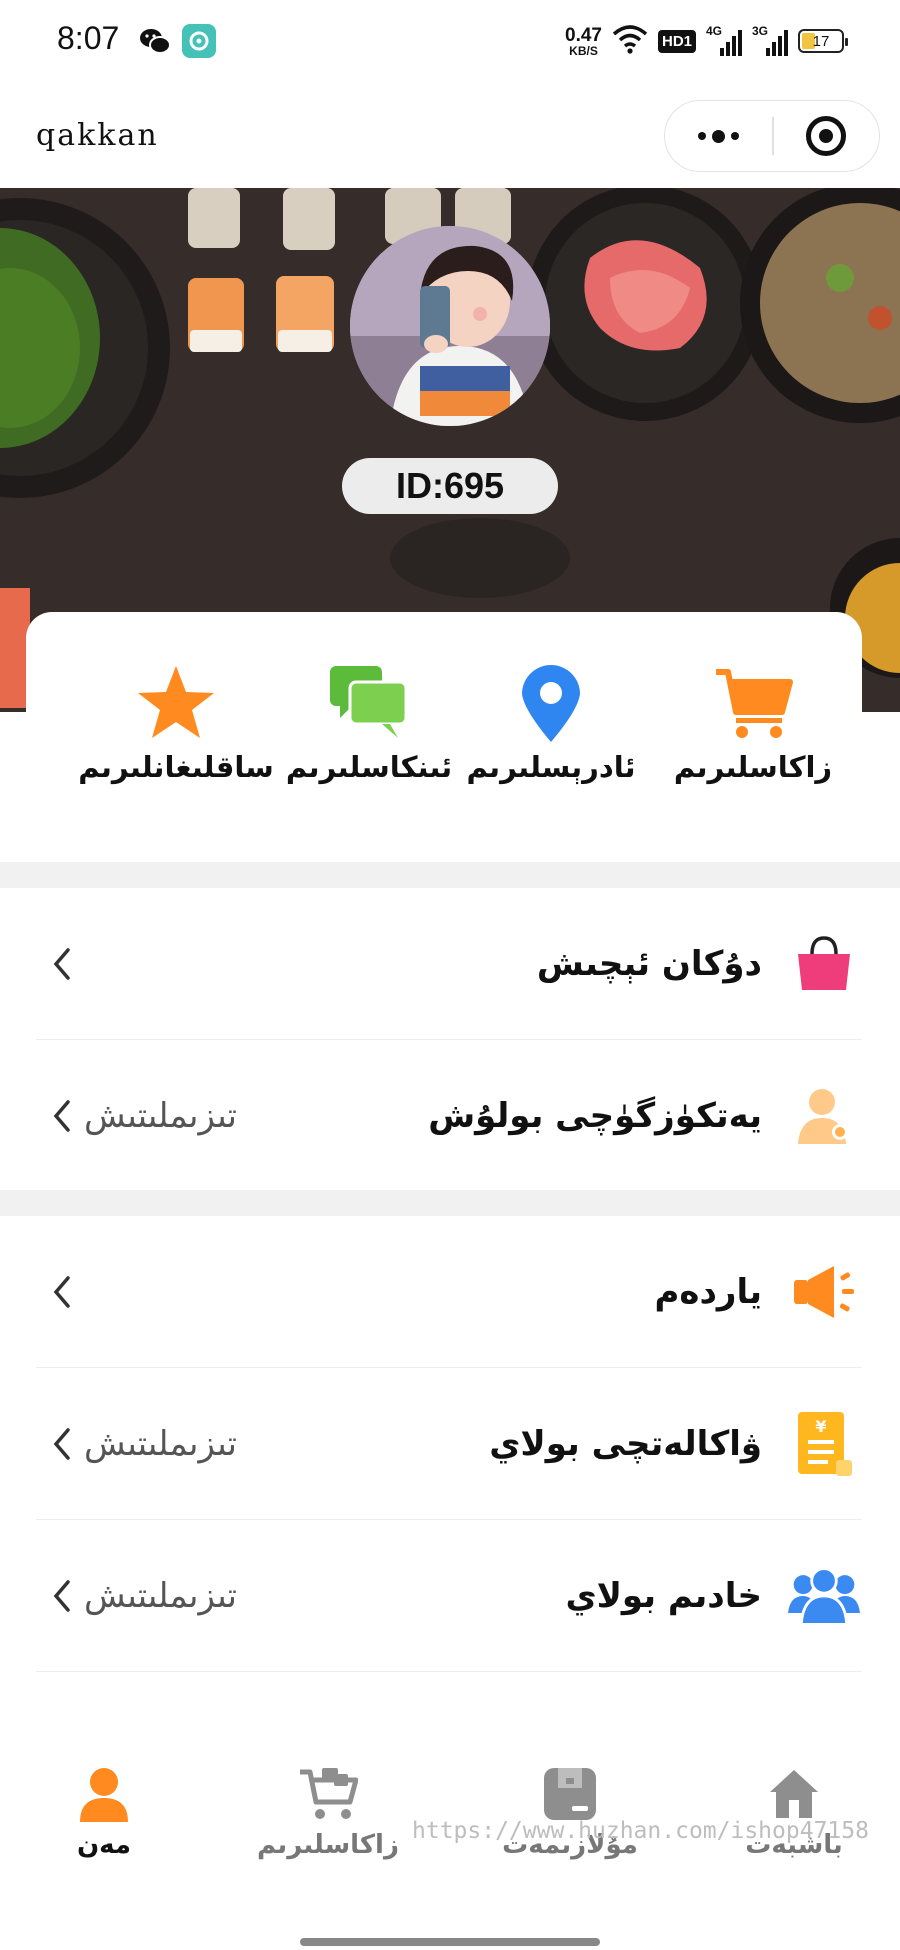 This screenshot has width=900, height=1950. Describe the element at coordinates (824, 1596) in the screenshot. I see `staff-group-icon` at that location.